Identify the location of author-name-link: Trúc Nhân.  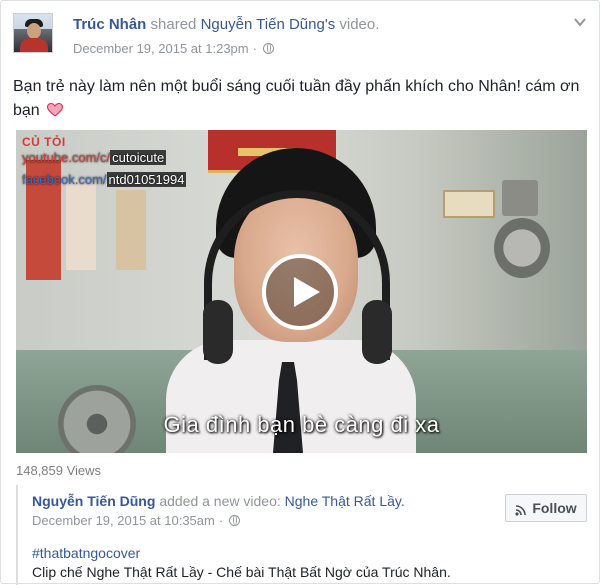
(109, 24).